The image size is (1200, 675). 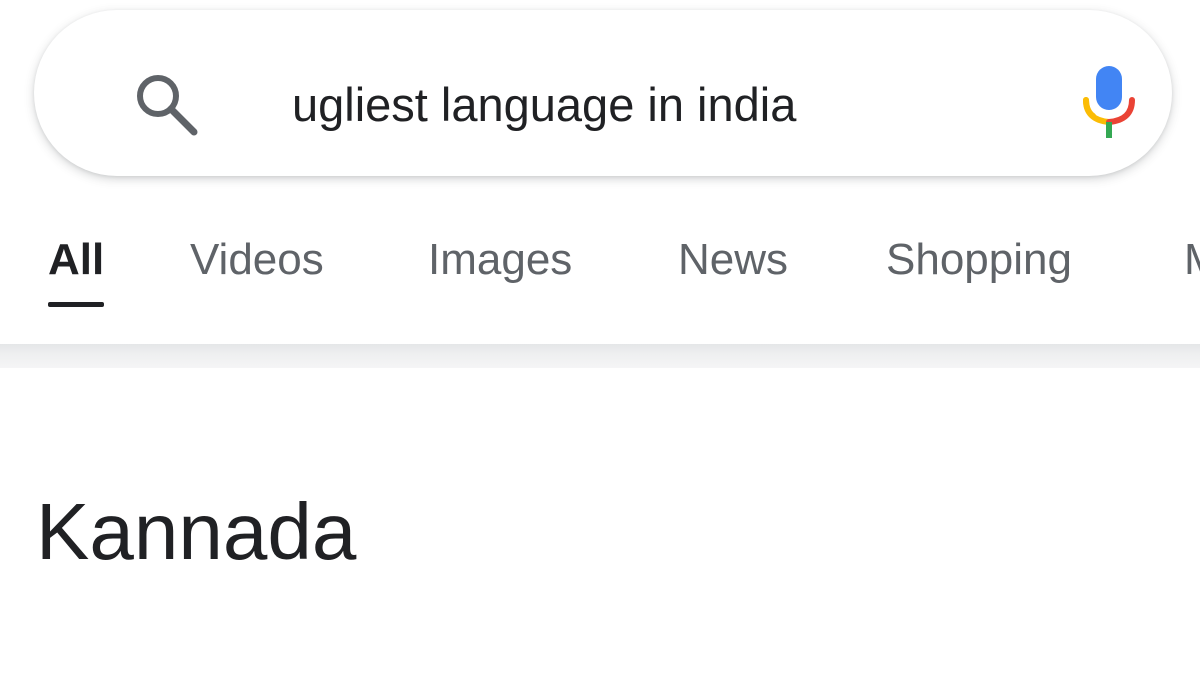 I want to click on tab-images: Images, so click(x=500, y=260).